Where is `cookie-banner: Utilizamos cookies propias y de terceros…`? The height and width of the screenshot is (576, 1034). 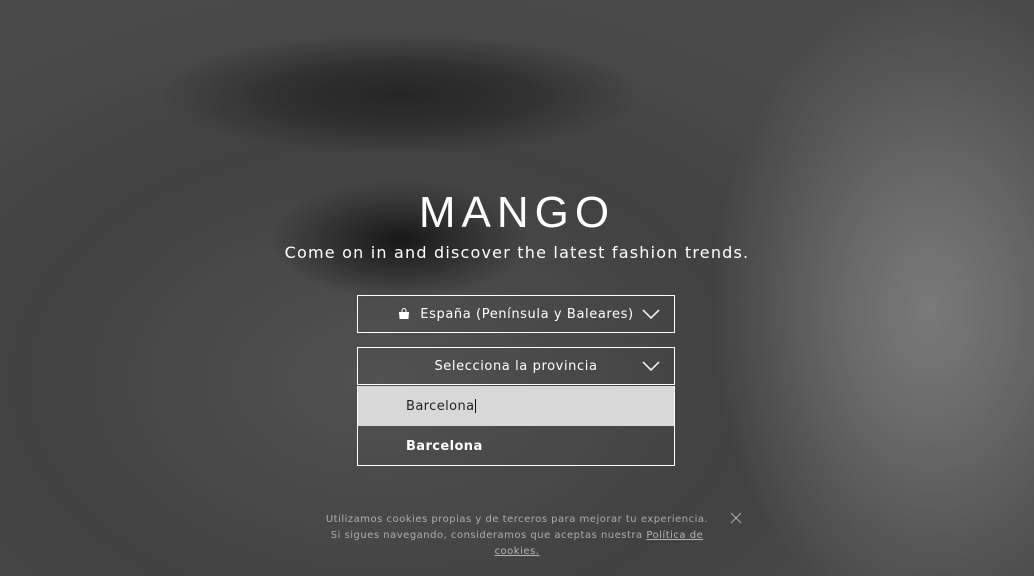
cookie-banner: Utilizamos cookies propias y de terceros… is located at coordinates (517, 536).